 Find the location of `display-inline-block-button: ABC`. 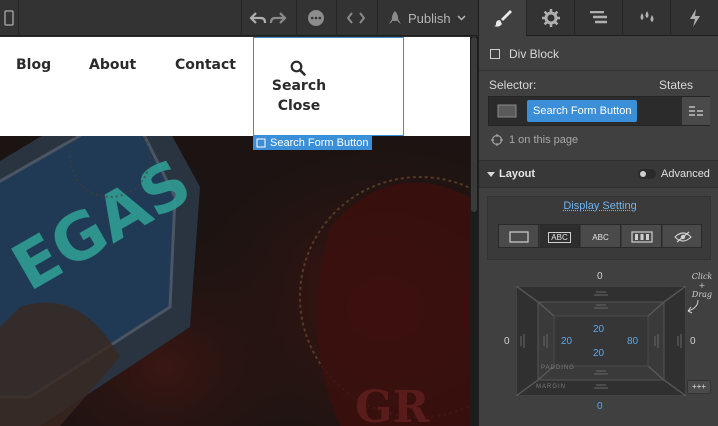

display-inline-block-button: ABC is located at coordinates (560, 236).